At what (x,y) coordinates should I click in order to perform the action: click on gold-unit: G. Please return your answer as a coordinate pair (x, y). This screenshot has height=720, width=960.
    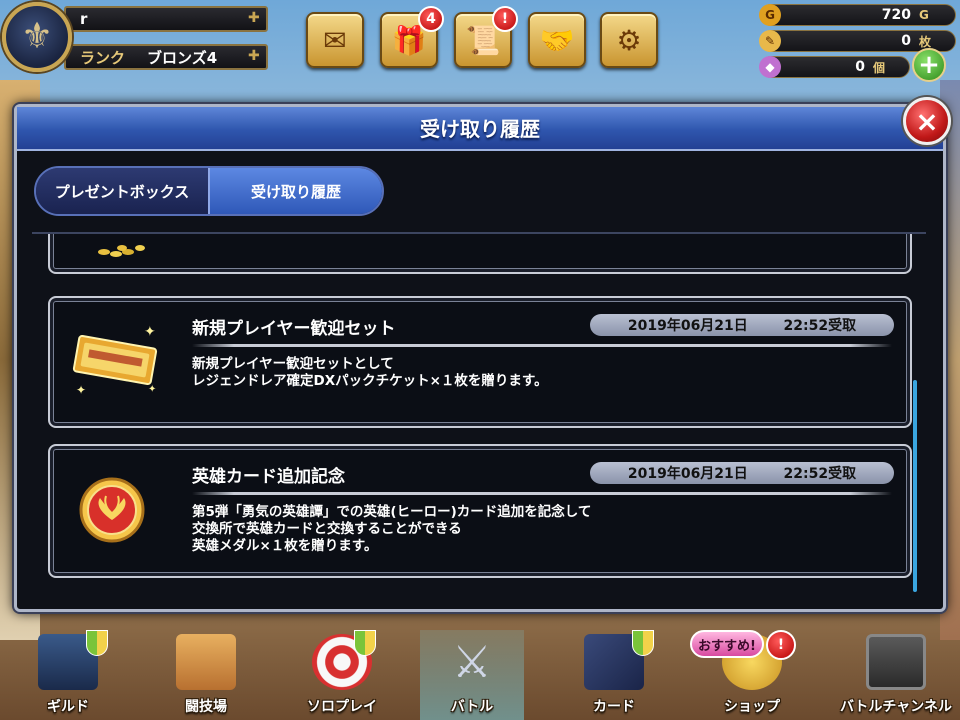
    Looking at the image, I should click on (924, 15).